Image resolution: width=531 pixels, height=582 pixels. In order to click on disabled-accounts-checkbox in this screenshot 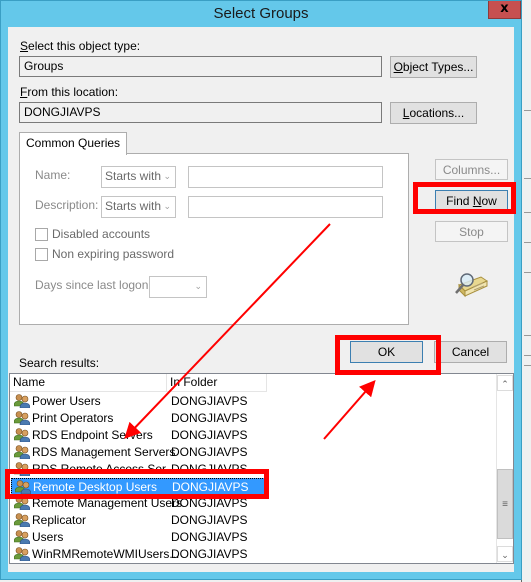, I will do `click(41, 234)`.